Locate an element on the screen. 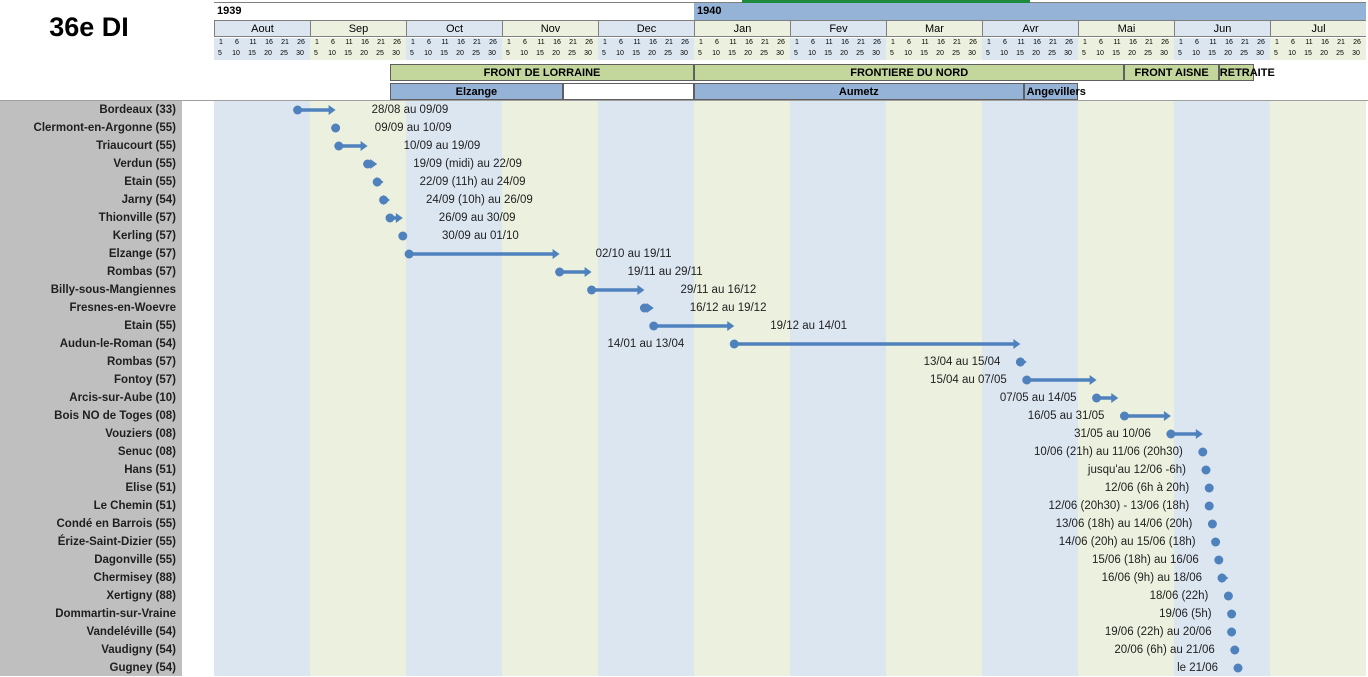 The image size is (1368, 677). row-place-label: Clermont-en-Argonne (55) is located at coordinates (104, 128).